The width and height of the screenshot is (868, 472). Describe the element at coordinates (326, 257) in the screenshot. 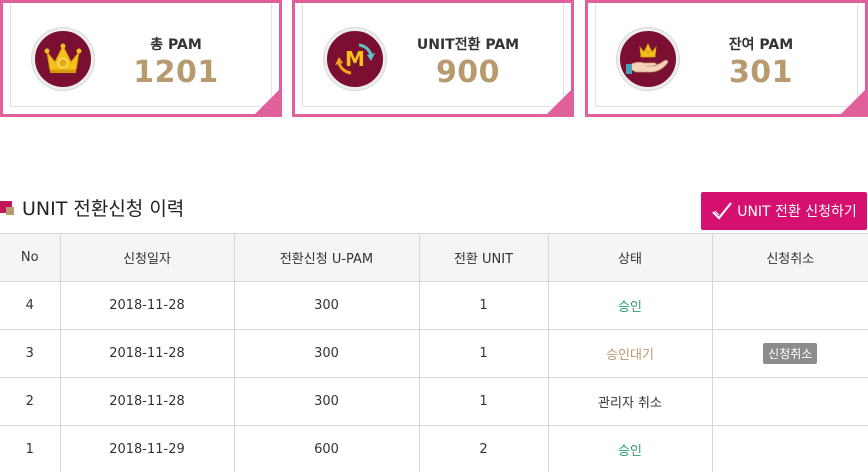

I see `column-header-upam: 전환신청 U-PAM` at that location.